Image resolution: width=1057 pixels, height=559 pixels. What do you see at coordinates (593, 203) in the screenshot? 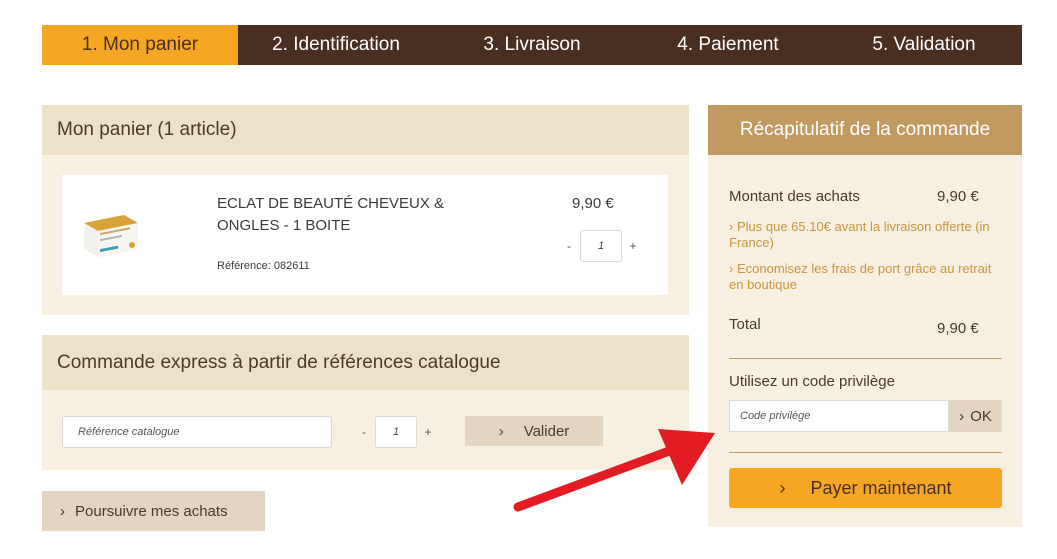
I see `product-price: 9,90 €` at bounding box center [593, 203].